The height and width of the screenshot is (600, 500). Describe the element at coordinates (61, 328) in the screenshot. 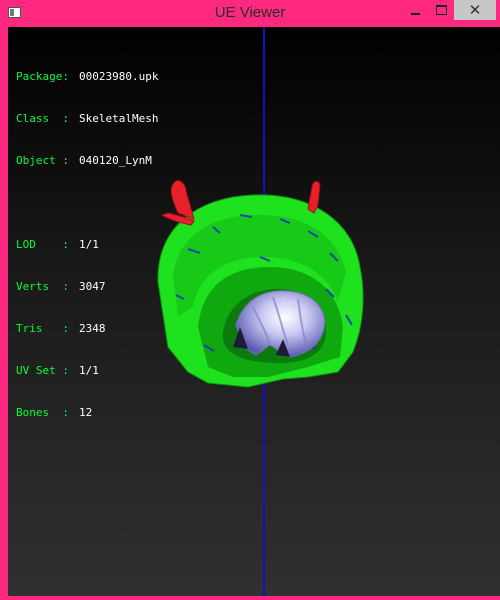

I see `info-tris: Tris :2348` at that location.